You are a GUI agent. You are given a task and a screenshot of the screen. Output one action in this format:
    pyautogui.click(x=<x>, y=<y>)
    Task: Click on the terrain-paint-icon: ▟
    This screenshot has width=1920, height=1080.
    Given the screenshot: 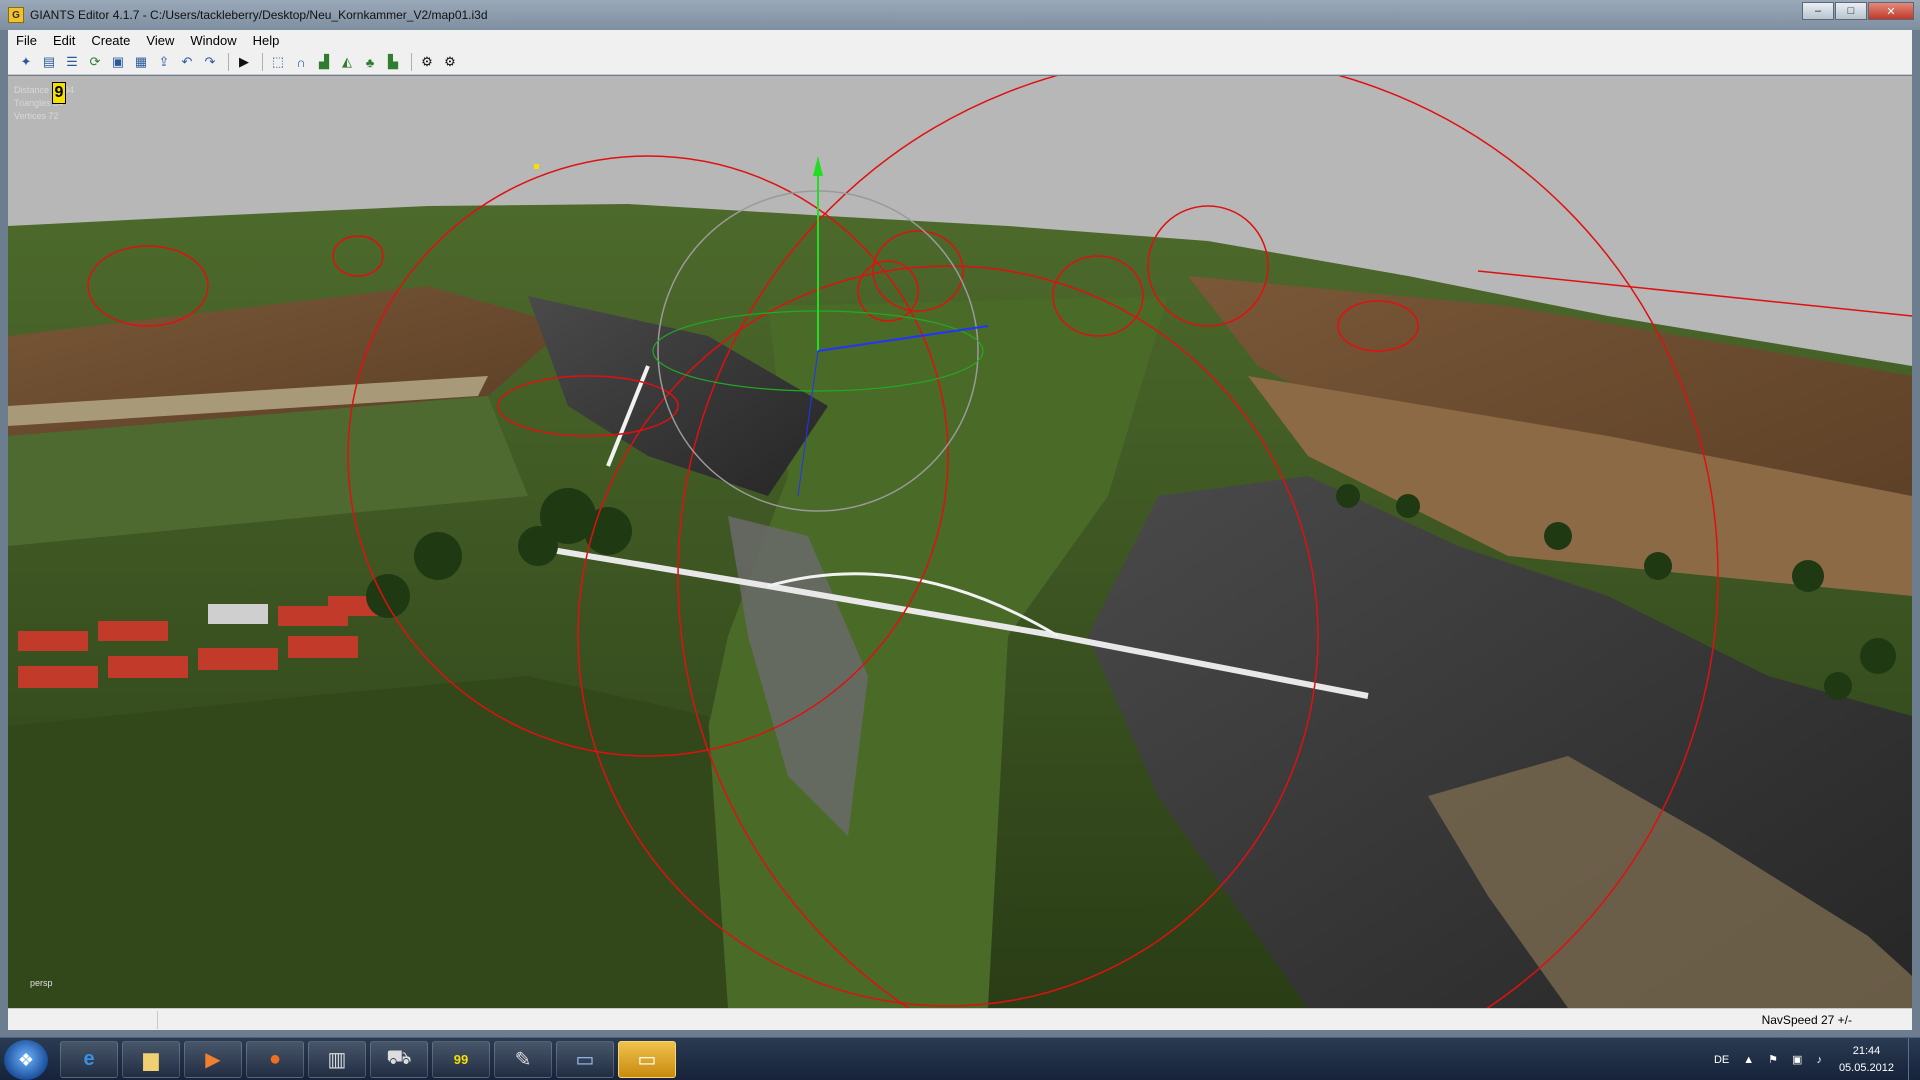 What is the action you would take?
    pyautogui.click(x=324, y=62)
    